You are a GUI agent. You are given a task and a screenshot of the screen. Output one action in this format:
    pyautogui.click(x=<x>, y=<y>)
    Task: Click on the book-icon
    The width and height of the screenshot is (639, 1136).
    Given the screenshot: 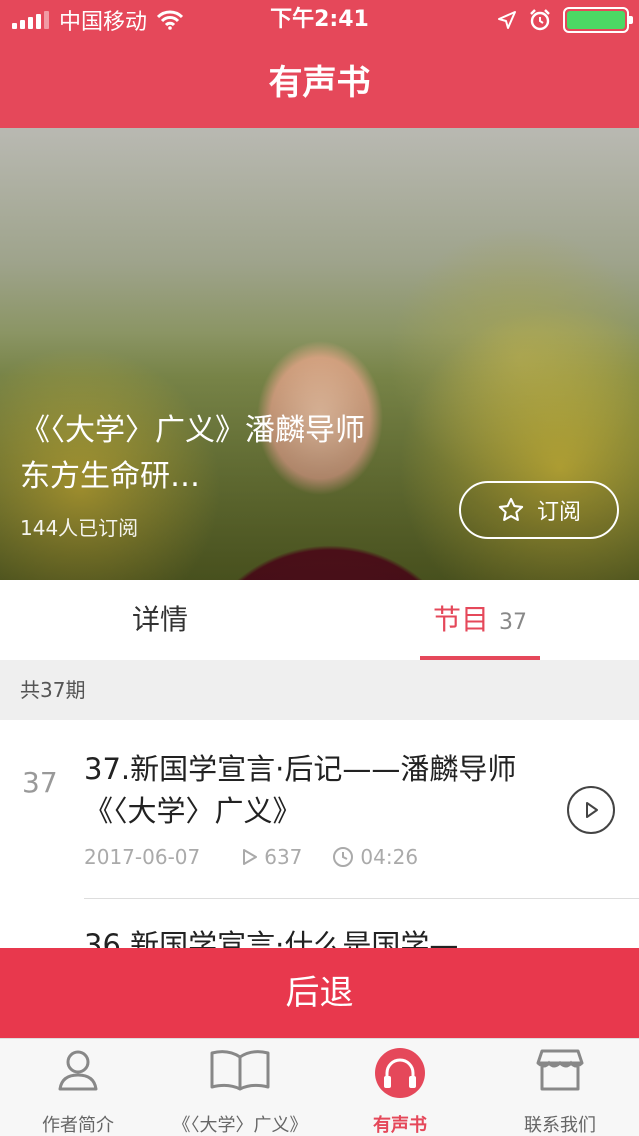 What is the action you would take?
    pyautogui.click(x=240, y=1070)
    